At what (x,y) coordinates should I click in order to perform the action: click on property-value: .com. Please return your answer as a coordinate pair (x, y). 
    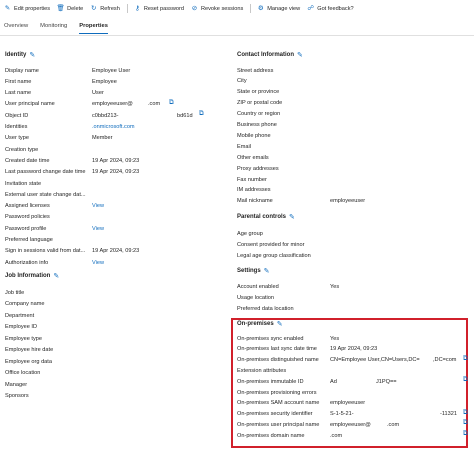
    Looking at the image, I should click on (336, 435).